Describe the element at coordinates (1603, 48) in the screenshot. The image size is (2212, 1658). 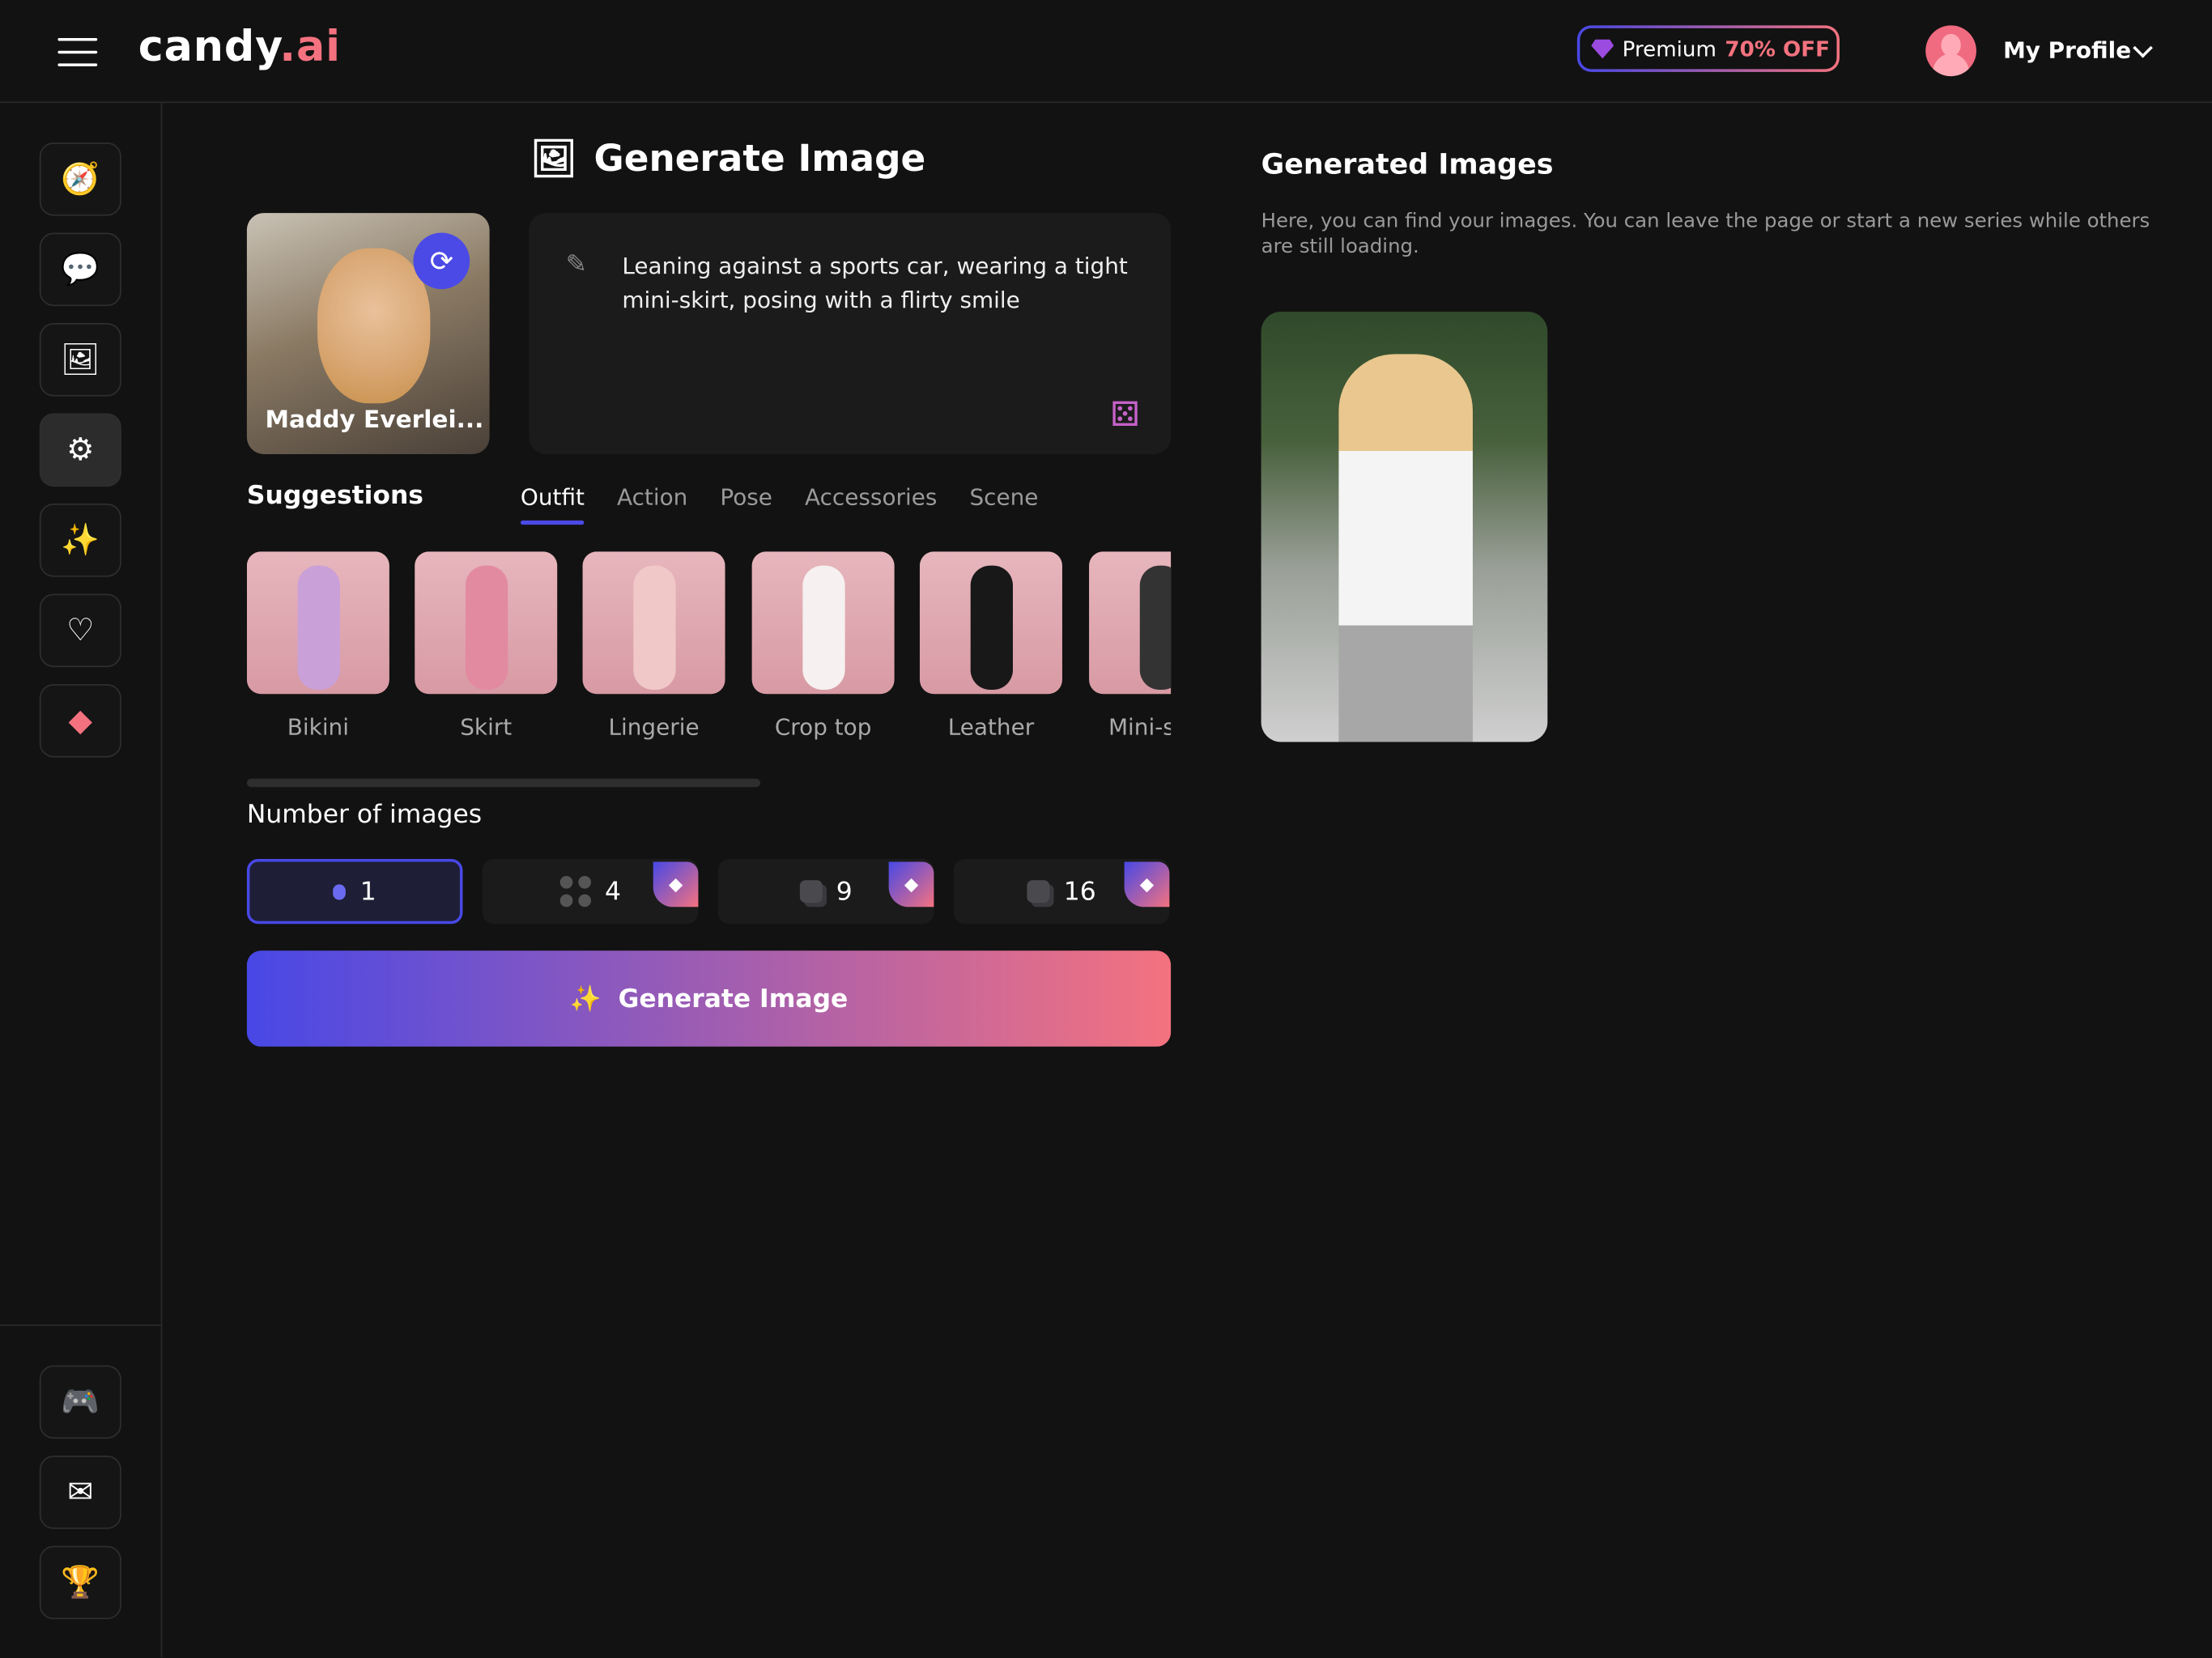
I see `gem-icon` at that location.